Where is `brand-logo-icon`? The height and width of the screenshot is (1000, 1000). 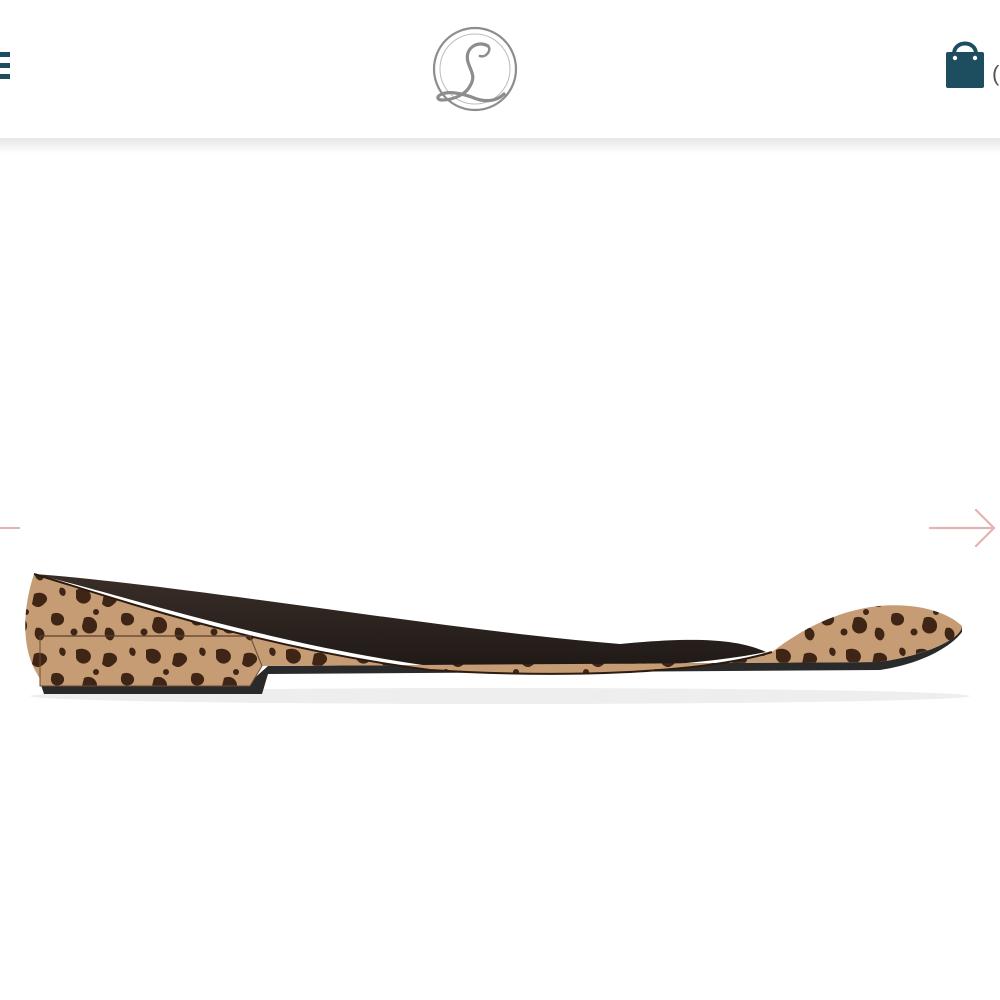
brand-logo-icon is located at coordinates (475, 69).